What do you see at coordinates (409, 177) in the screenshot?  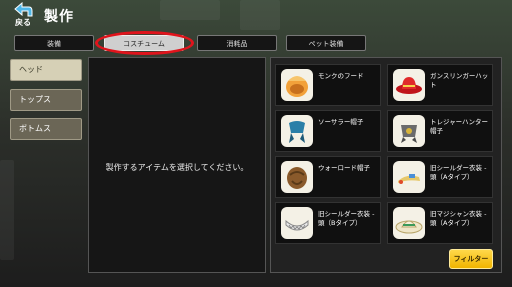 I see `shielder-head-a-icon` at bounding box center [409, 177].